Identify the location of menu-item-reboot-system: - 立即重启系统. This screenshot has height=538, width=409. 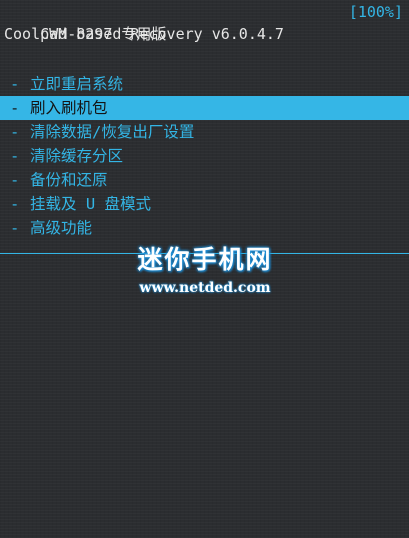
(204, 84).